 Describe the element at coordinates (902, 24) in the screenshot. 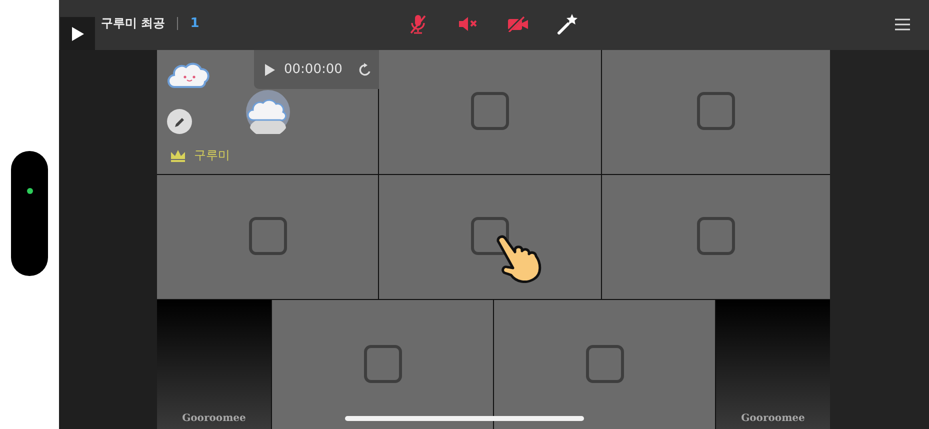

I see `menu-icon` at that location.